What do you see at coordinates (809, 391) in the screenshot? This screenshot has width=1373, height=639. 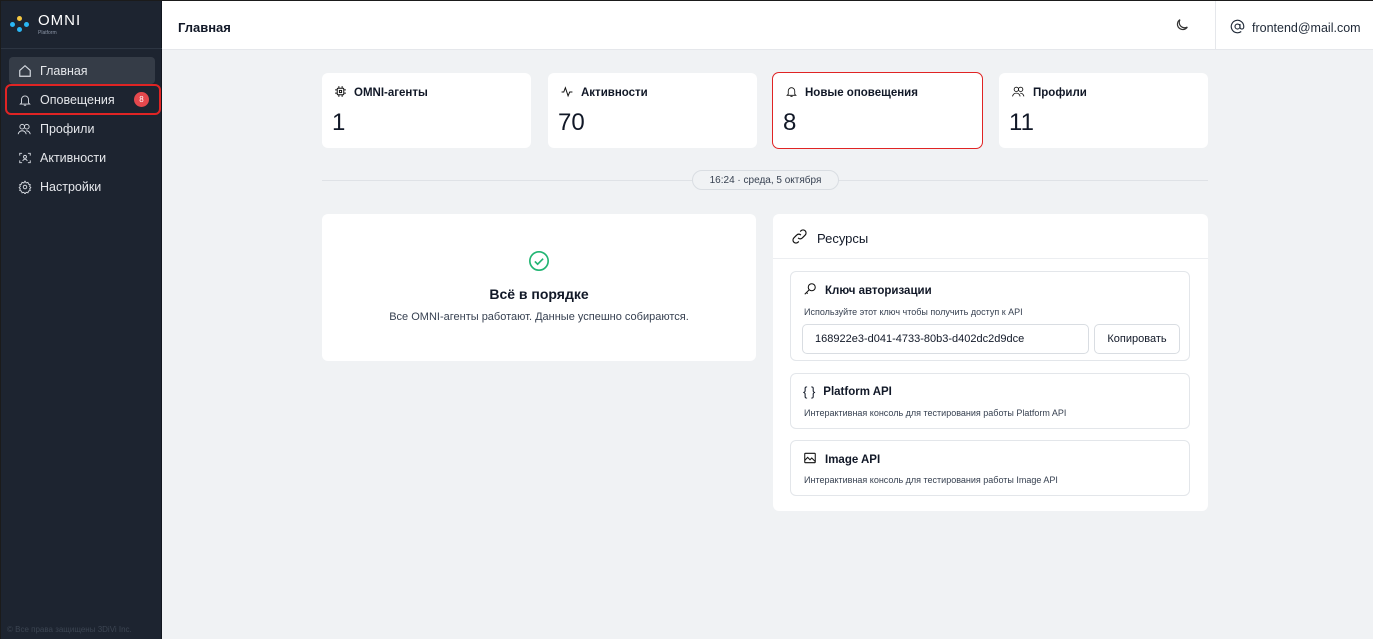 I see `braces-icon: { }` at bounding box center [809, 391].